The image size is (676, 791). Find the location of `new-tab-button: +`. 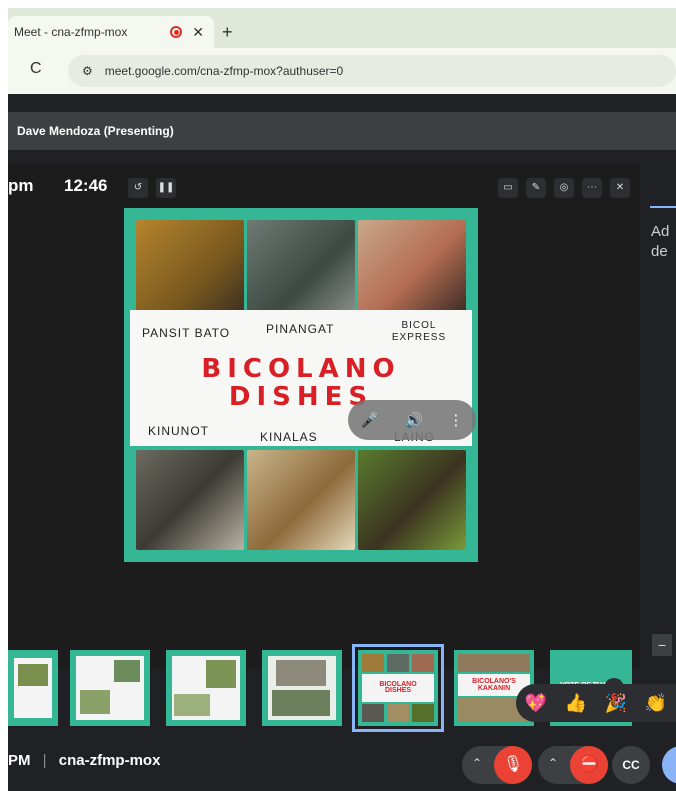

new-tab-button: + is located at coordinates (227, 32).